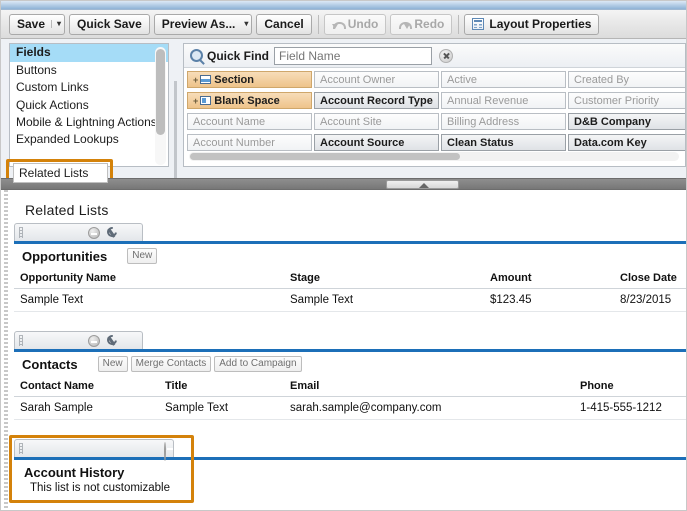 This screenshot has height=511, width=687. I want to click on field-item: Created By, so click(626, 79).